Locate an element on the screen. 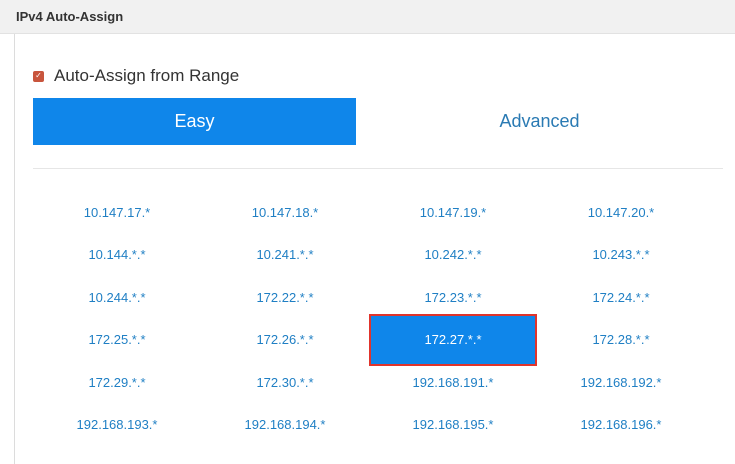  range-option-label: 192.168.193.* is located at coordinates (117, 425).